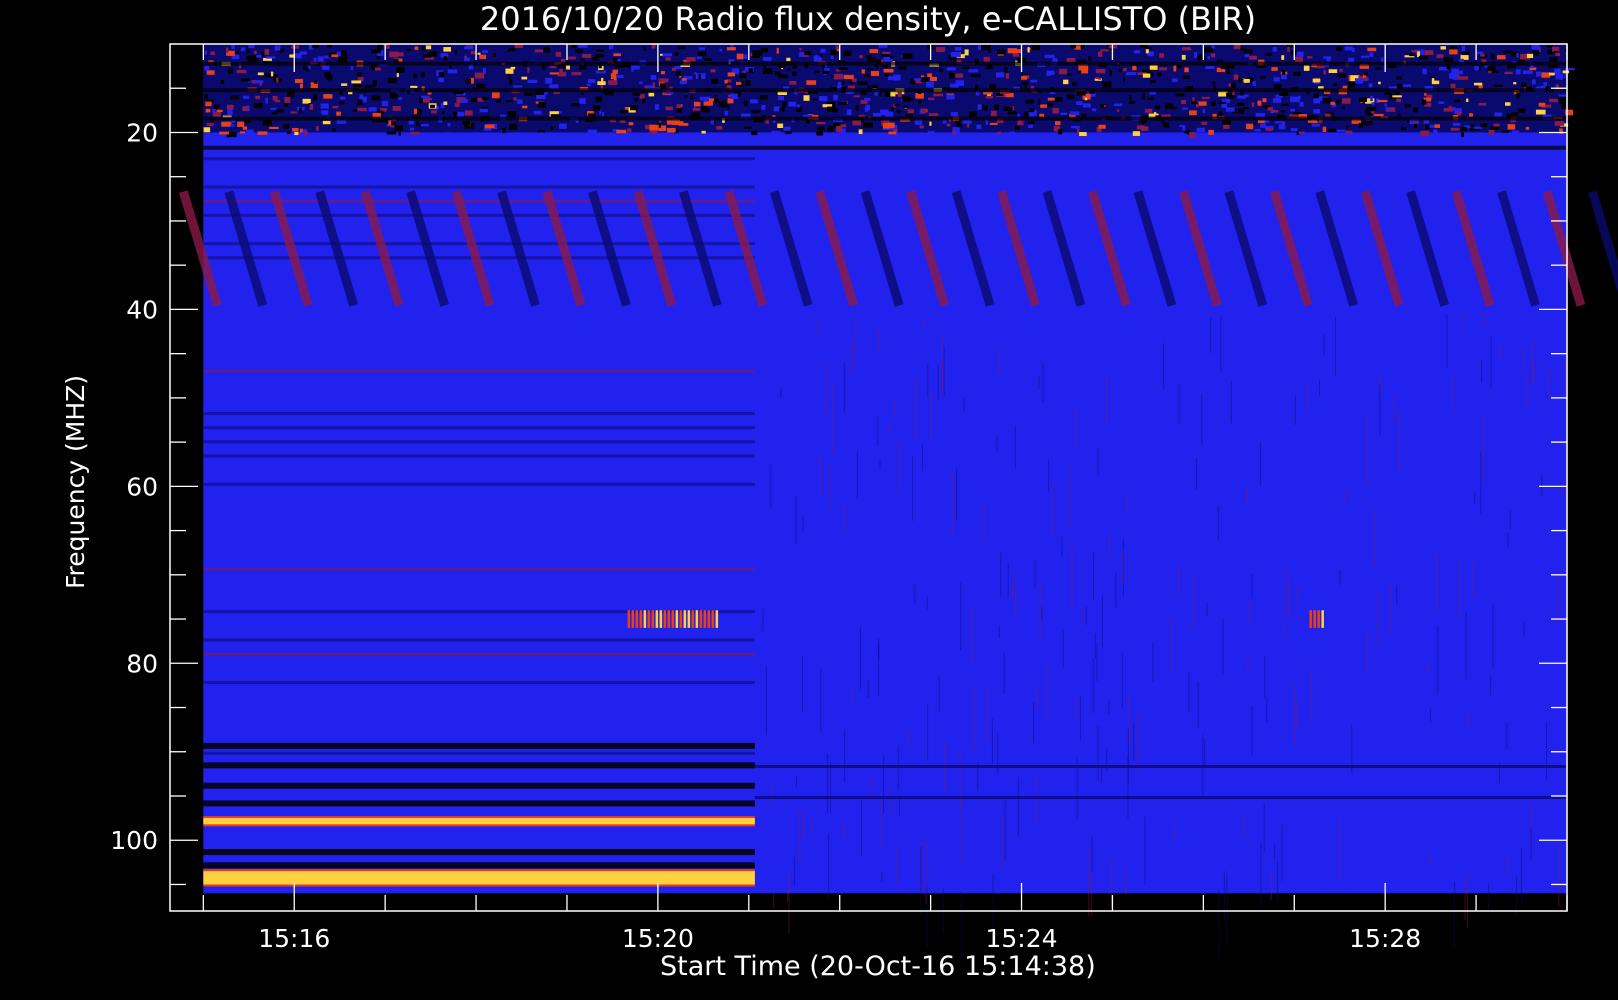 This screenshot has height=1000, width=1618. I want to click on dark-channel, so click(479, 785).